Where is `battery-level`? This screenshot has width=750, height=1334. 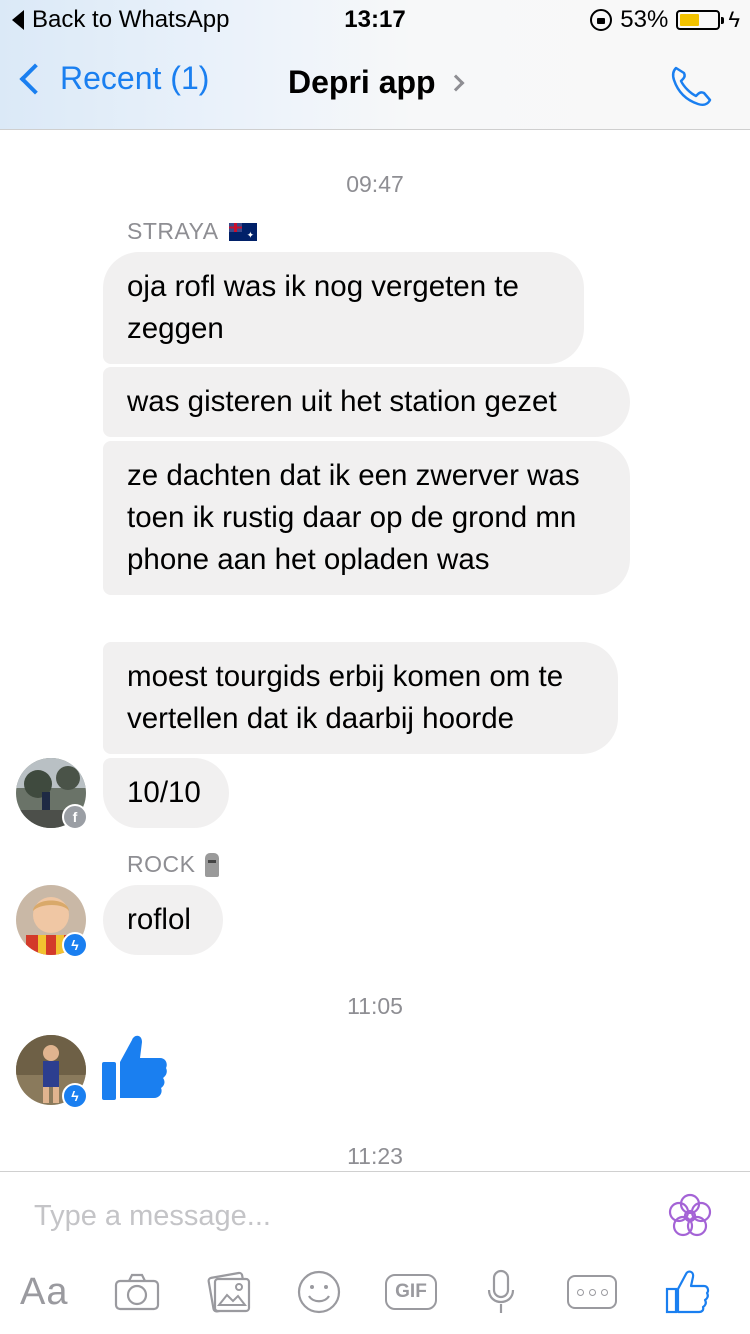
battery-level is located at coordinates (690, 20).